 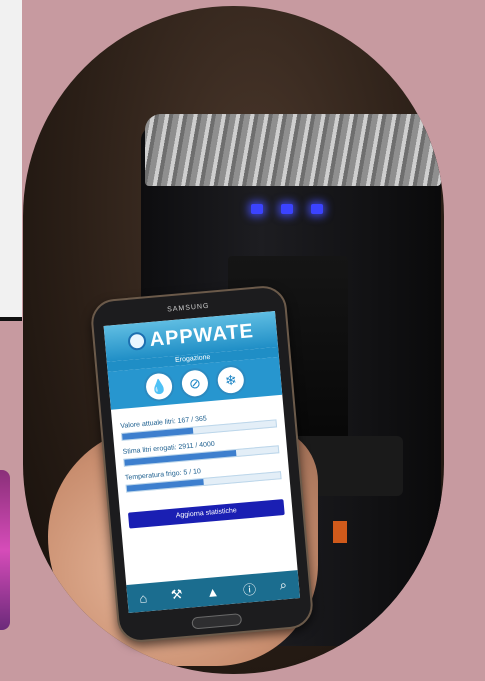 I want to click on left-edge-image, so click(x=5, y=550).